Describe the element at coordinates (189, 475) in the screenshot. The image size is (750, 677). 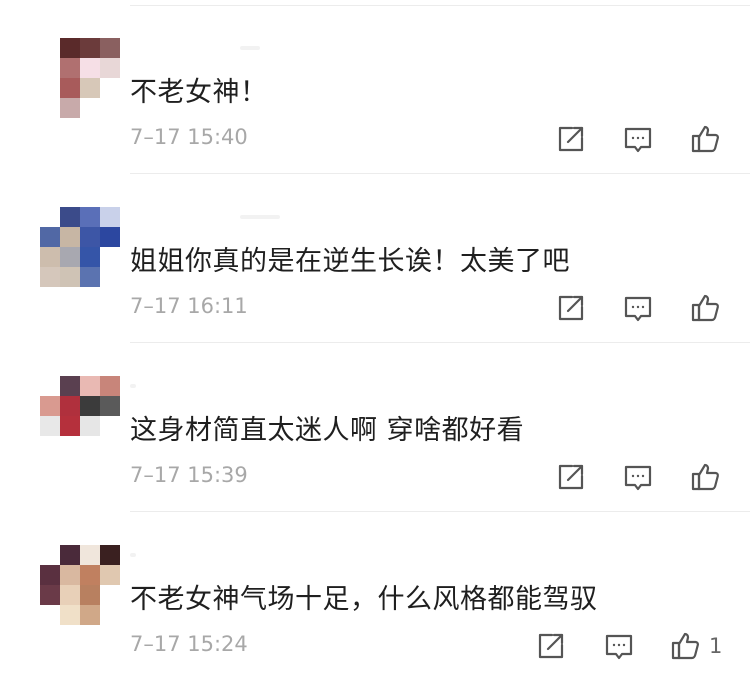
I see `comment-time: 7–17 15:39` at that location.